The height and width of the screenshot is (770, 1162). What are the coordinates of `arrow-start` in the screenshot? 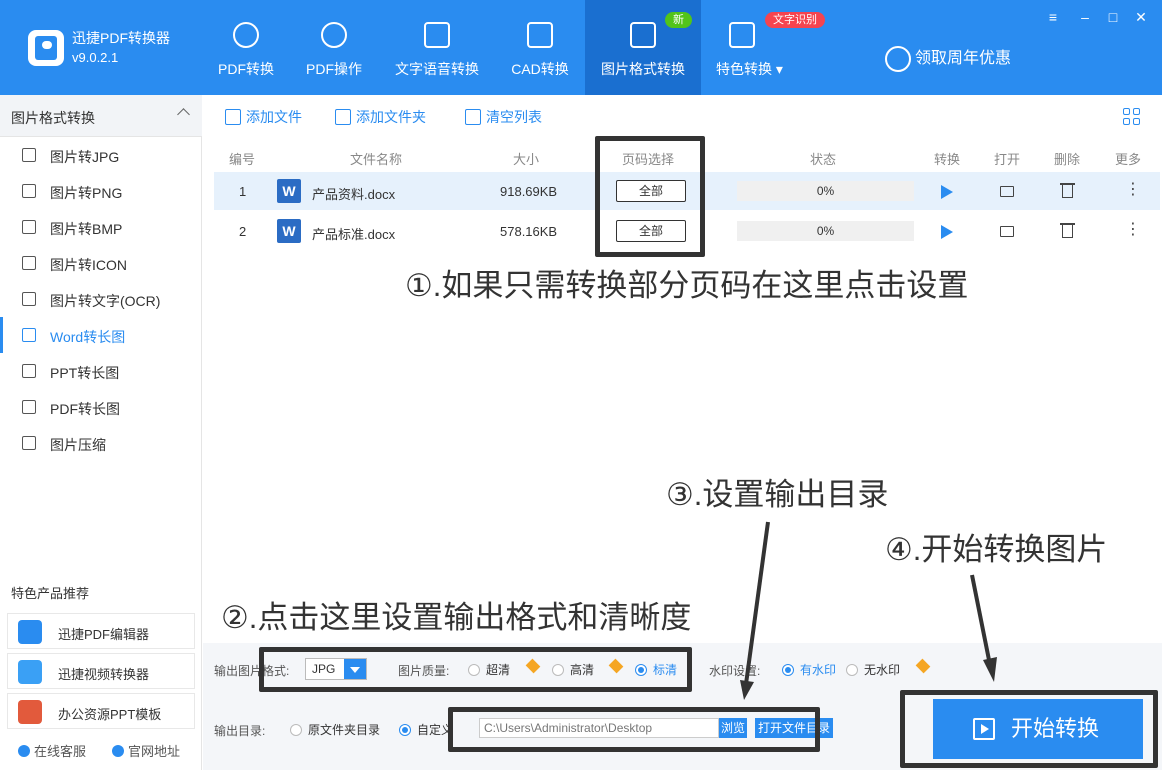 It's located at (981, 620).